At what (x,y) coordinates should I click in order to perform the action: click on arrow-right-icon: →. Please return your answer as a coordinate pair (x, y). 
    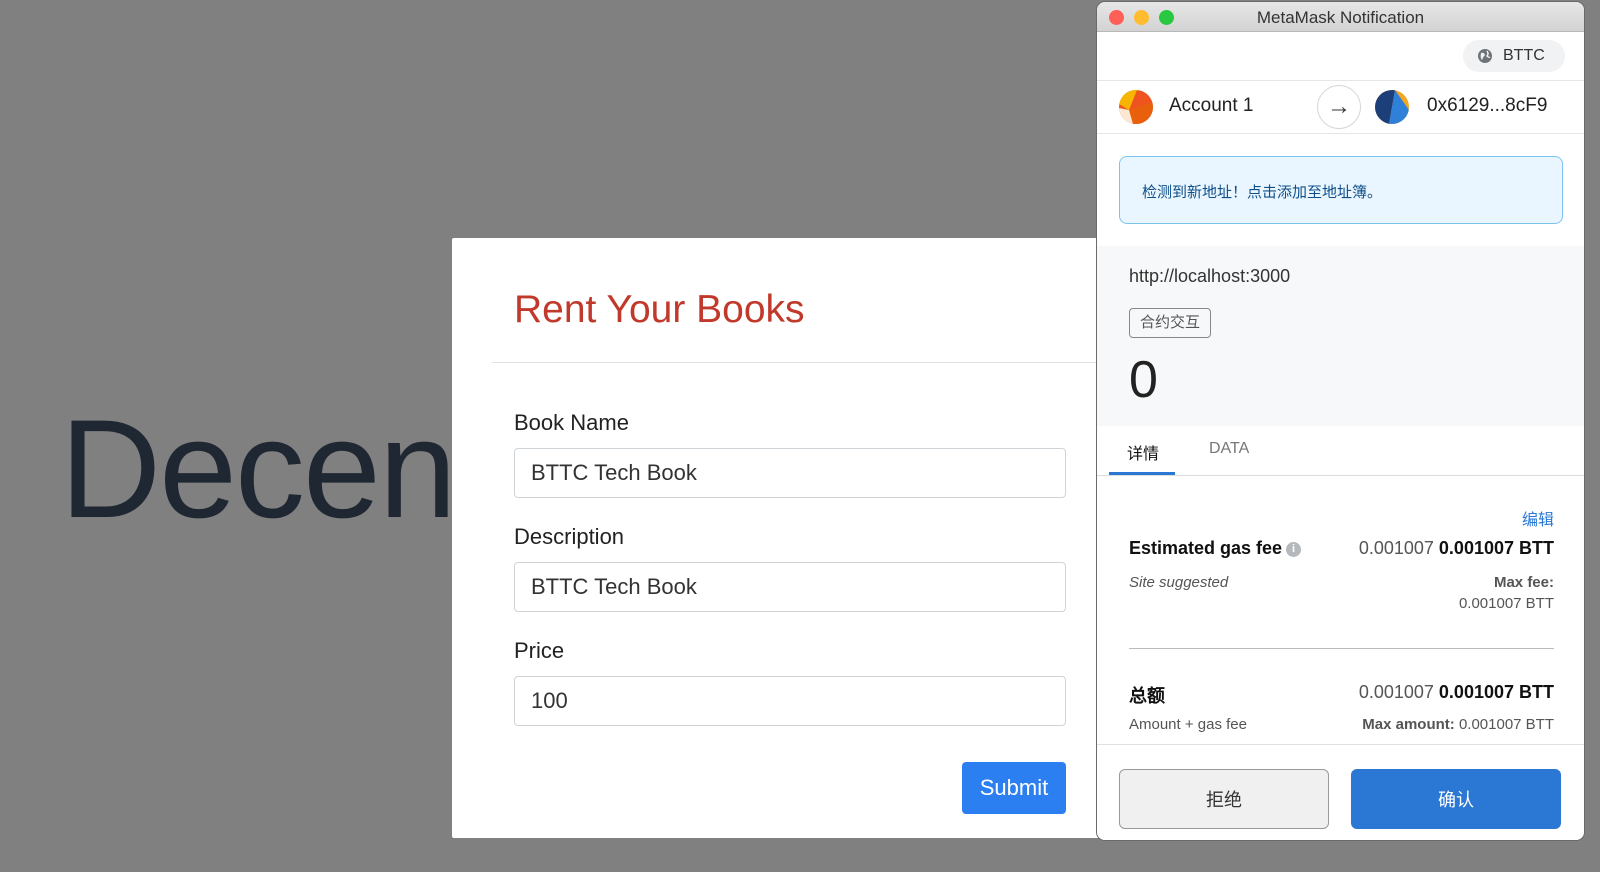
    Looking at the image, I should click on (1339, 107).